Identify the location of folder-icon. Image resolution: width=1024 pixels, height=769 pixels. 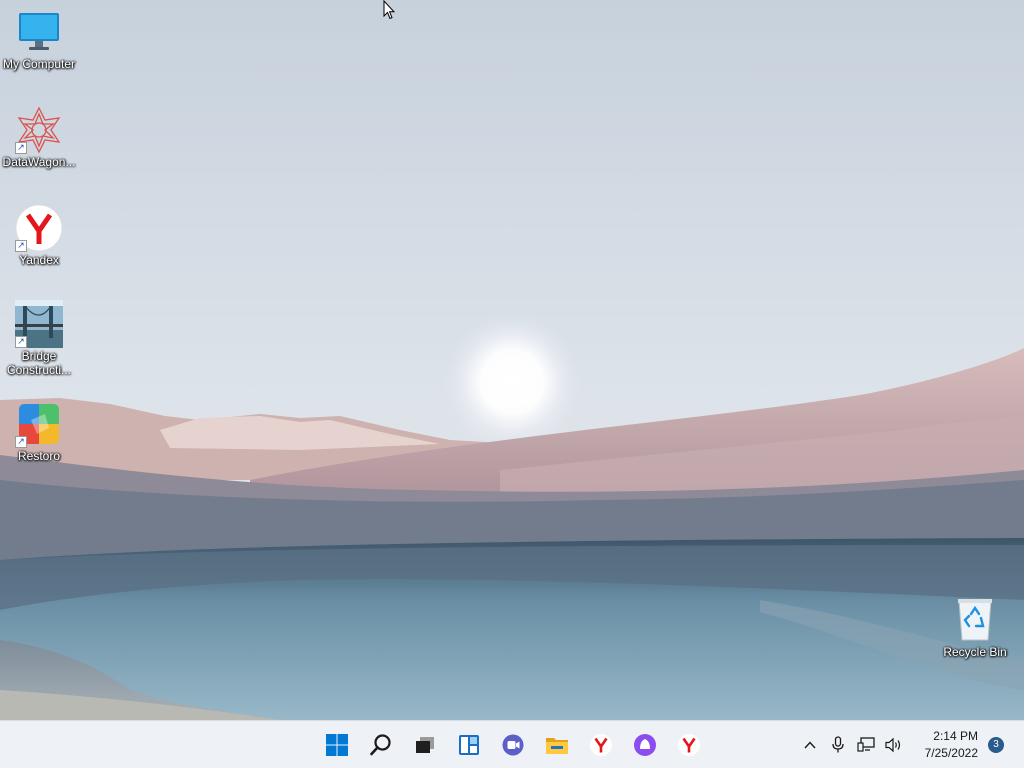
(557, 746).